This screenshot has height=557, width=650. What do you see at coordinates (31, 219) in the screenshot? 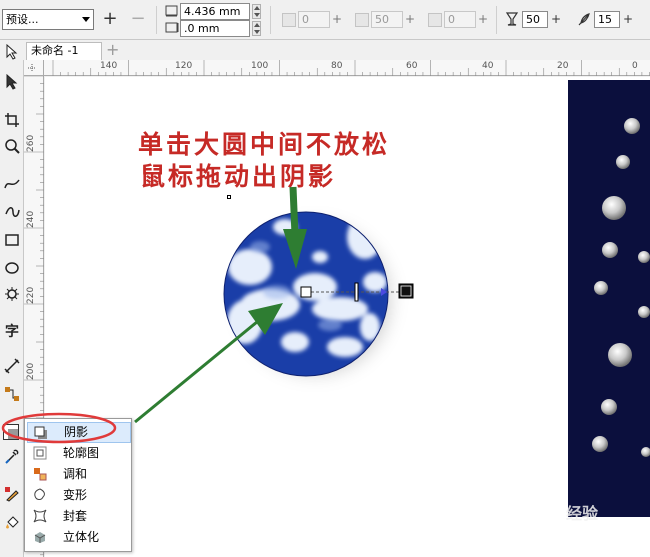
I see `ruler-label: 240` at bounding box center [31, 219].